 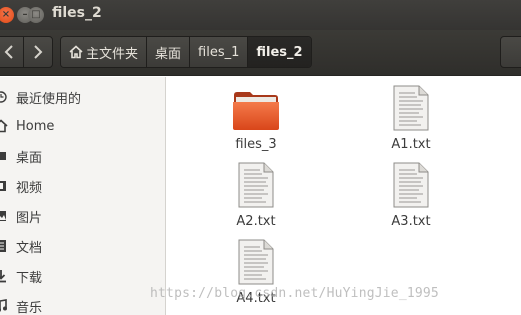 I want to click on maximize-window-button: □, so click(x=36, y=15).